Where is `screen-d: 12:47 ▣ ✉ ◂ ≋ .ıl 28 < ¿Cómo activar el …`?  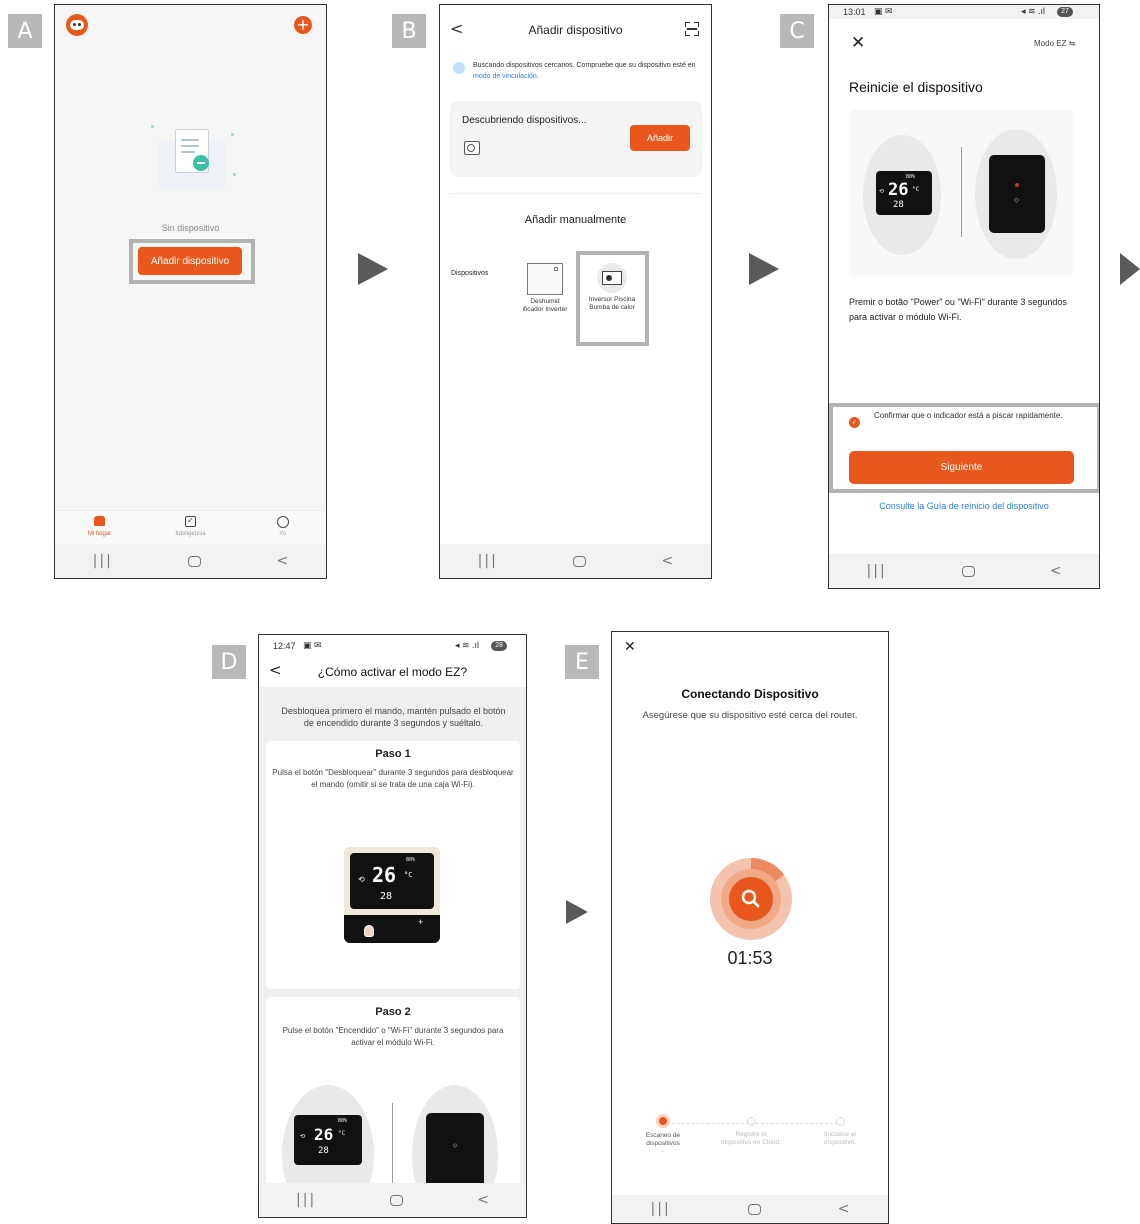
screen-d: 12:47 ▣ ✉ ◂ ≋ .ıl 28 < ¿Cómo activar el … is located at coordinates (392, 926).